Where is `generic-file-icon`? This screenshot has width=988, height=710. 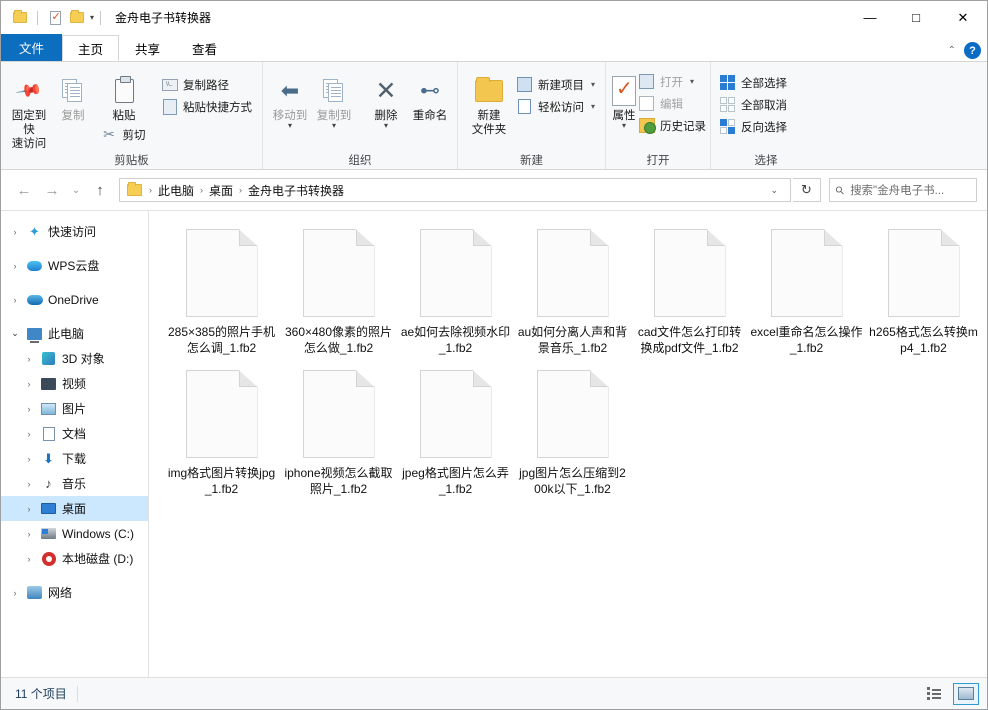
generic-file-icon is located at coordinates (572, 273).